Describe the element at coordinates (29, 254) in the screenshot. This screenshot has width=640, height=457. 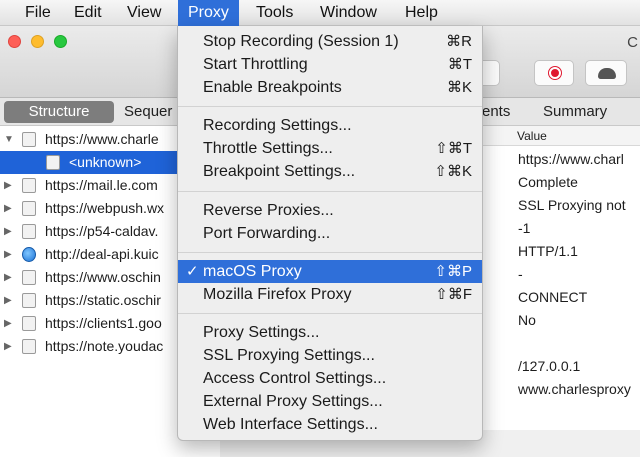
I see `globe-icon` at that location.